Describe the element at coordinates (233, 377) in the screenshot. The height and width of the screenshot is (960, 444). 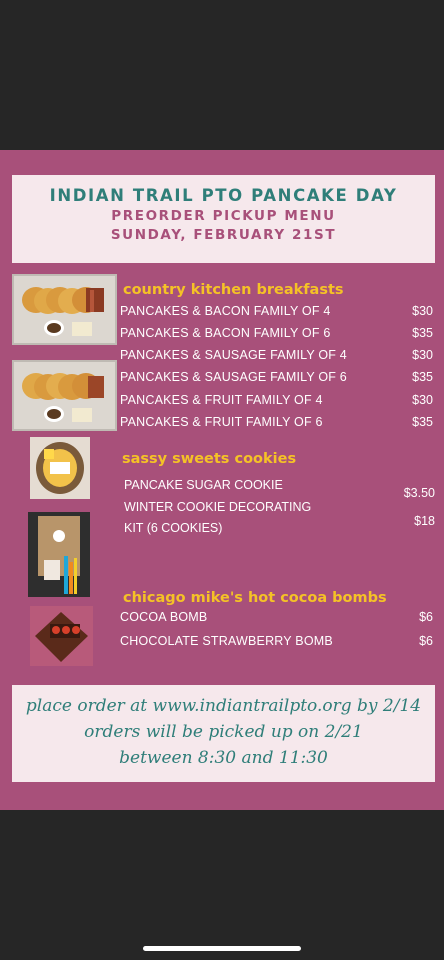
I see `menu-item-name: PANCAKES & SAUSAGE FAMILY OF 6` at that location.